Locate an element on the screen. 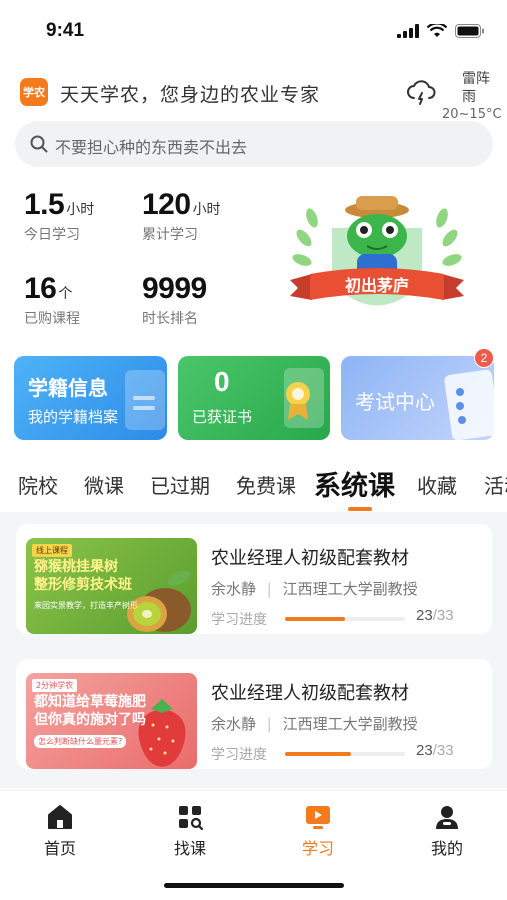 The height and width of the screenshot is (900, 507). study-icon is located at coordinates (318, 817).